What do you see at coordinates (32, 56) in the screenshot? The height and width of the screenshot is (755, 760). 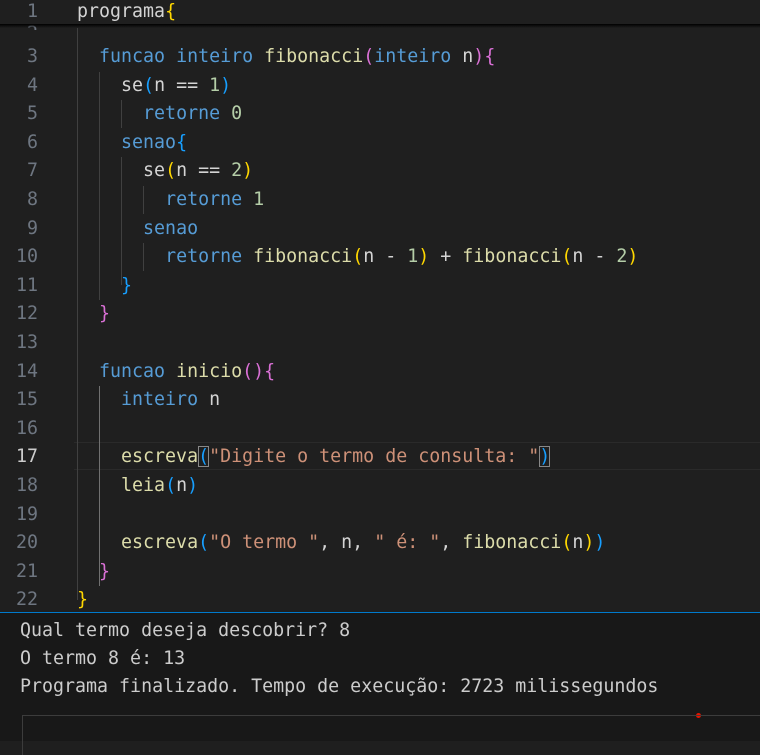 I see `line-number: 3` at bounding box center [32, 56].